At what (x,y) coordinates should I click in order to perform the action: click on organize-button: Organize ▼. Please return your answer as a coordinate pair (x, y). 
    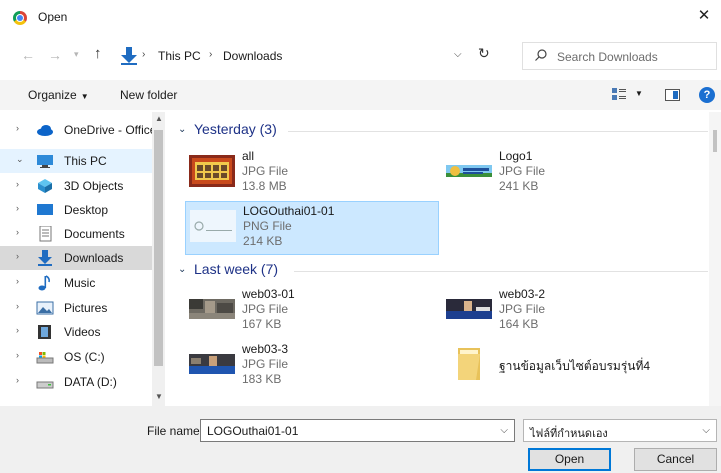
    Looking at the image, I should click on (58, 95).